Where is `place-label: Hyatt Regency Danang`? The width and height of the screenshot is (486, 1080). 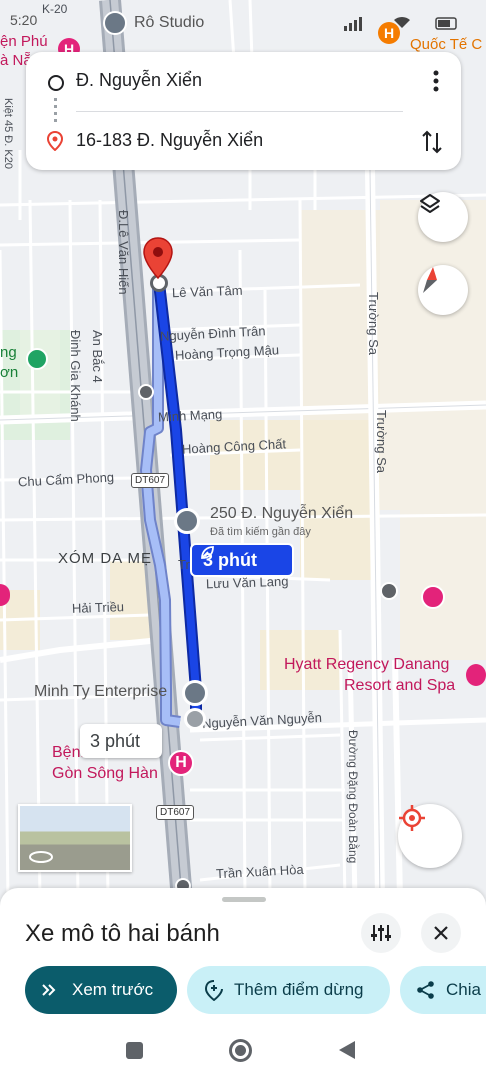 place-label: Hyatt Regency Danang is located at coordinates (367, 664).